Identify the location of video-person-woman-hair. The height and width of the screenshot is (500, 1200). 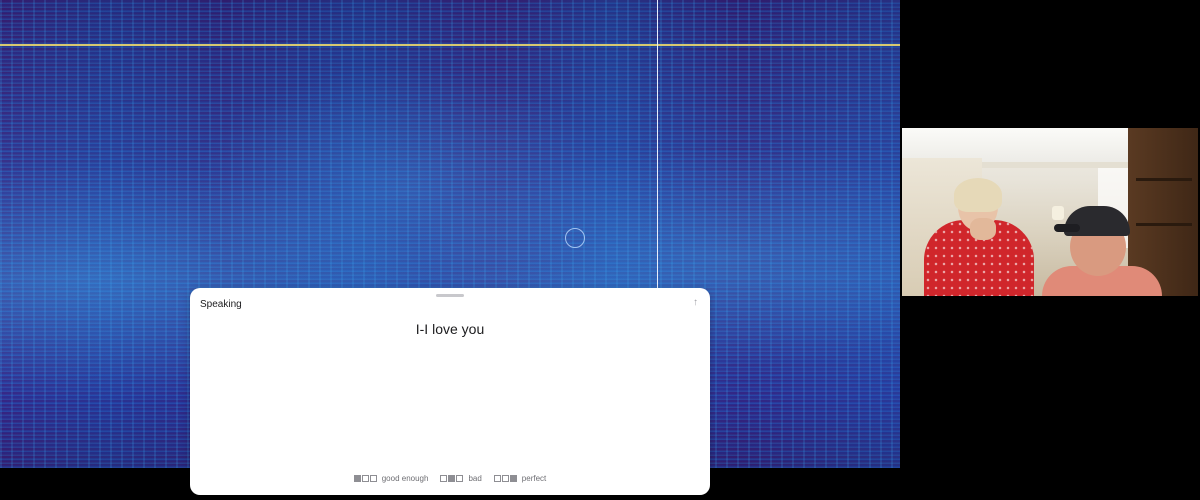
(978, 195).